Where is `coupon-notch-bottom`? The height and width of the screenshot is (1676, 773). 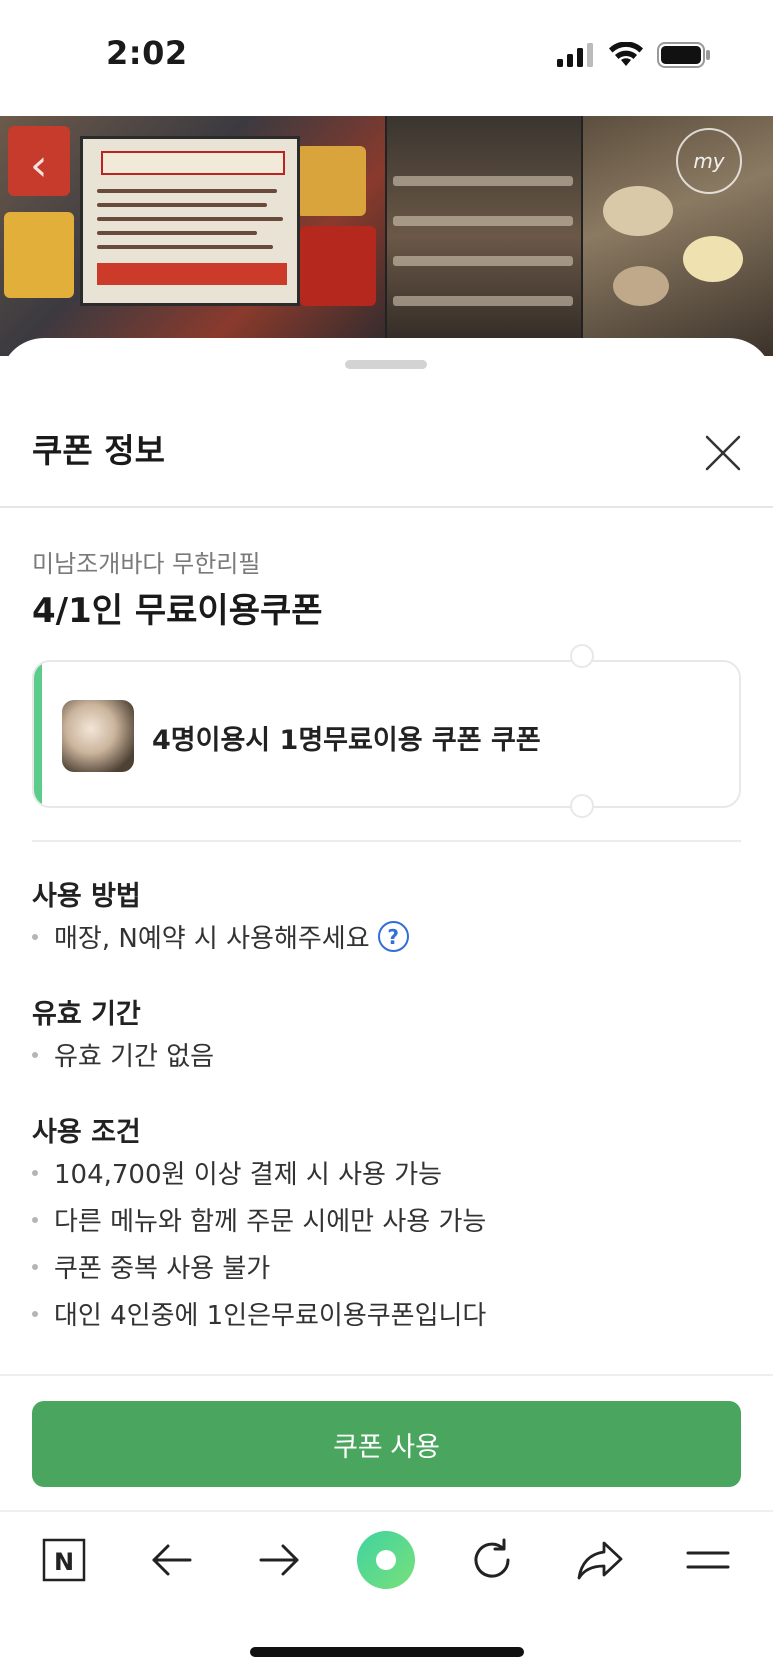 coupon-notch-bottom is located at coordinates (582, 806).